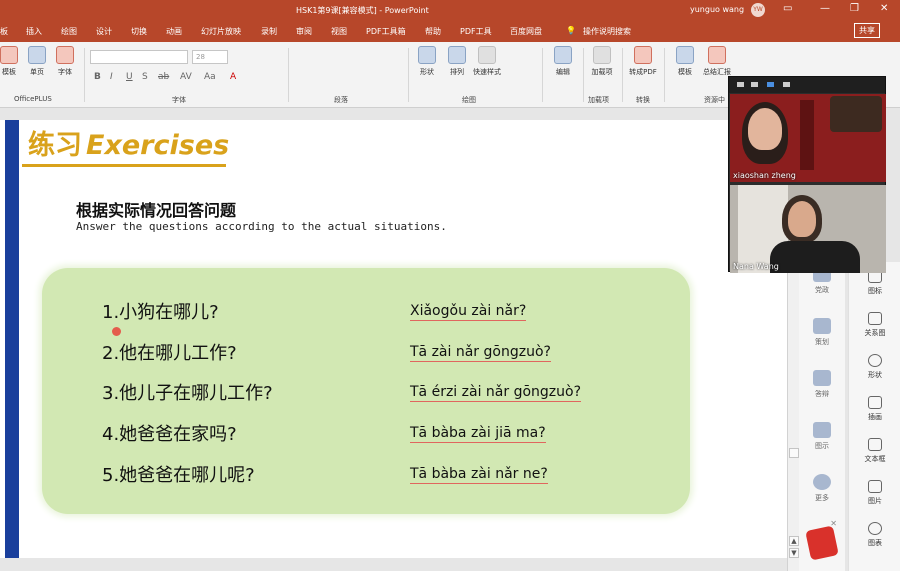 This screenshot has height=571, width=900. I want to click on tab-pdf-tools: PDF工具, so click(476, 31).